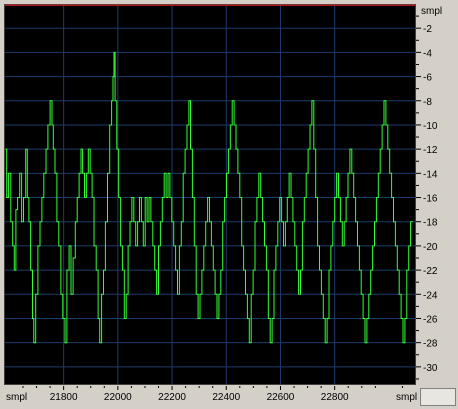  Describe the element at coordinates (118, 397) in the screenshot. I see `x-tick-label: 22000` at that location.